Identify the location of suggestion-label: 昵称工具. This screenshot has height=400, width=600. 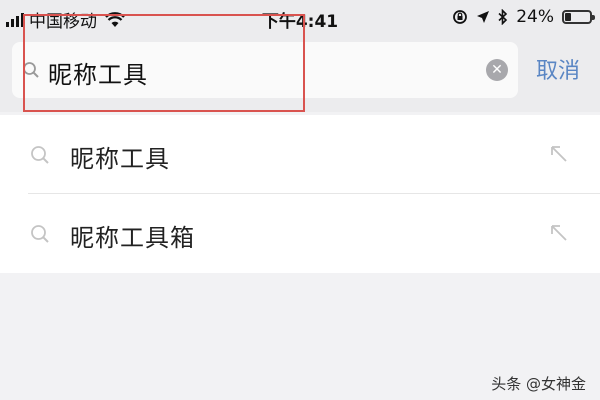
(120, 159).